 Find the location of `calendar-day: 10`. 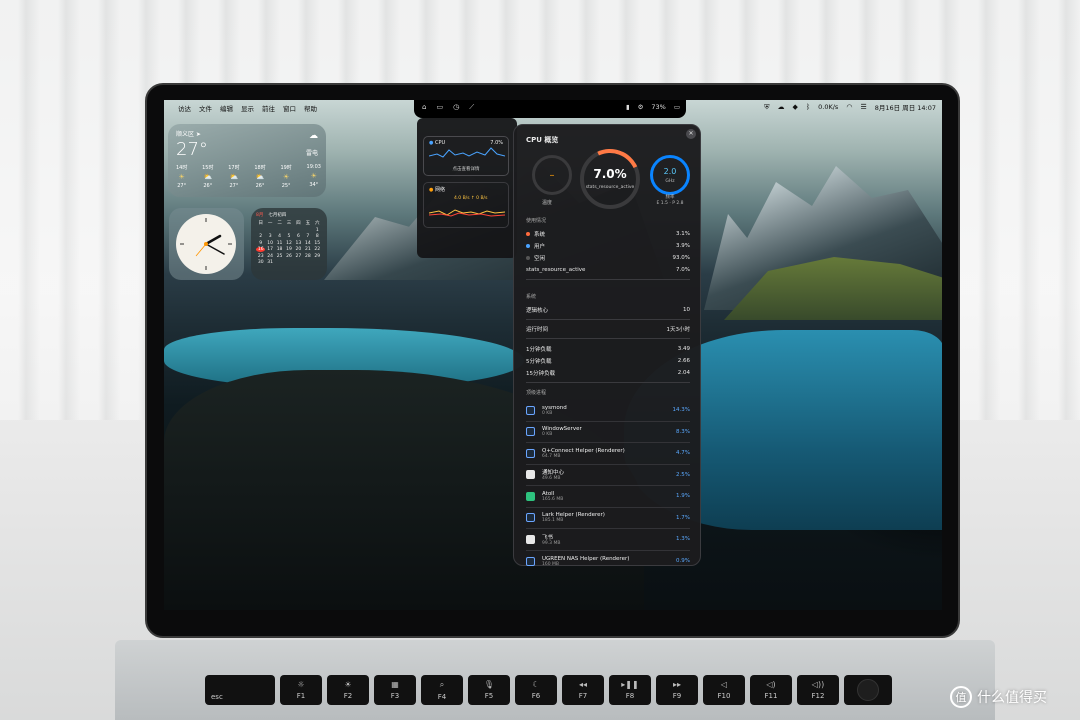

calendar-day: 10 is located at coordinates (269, 243).